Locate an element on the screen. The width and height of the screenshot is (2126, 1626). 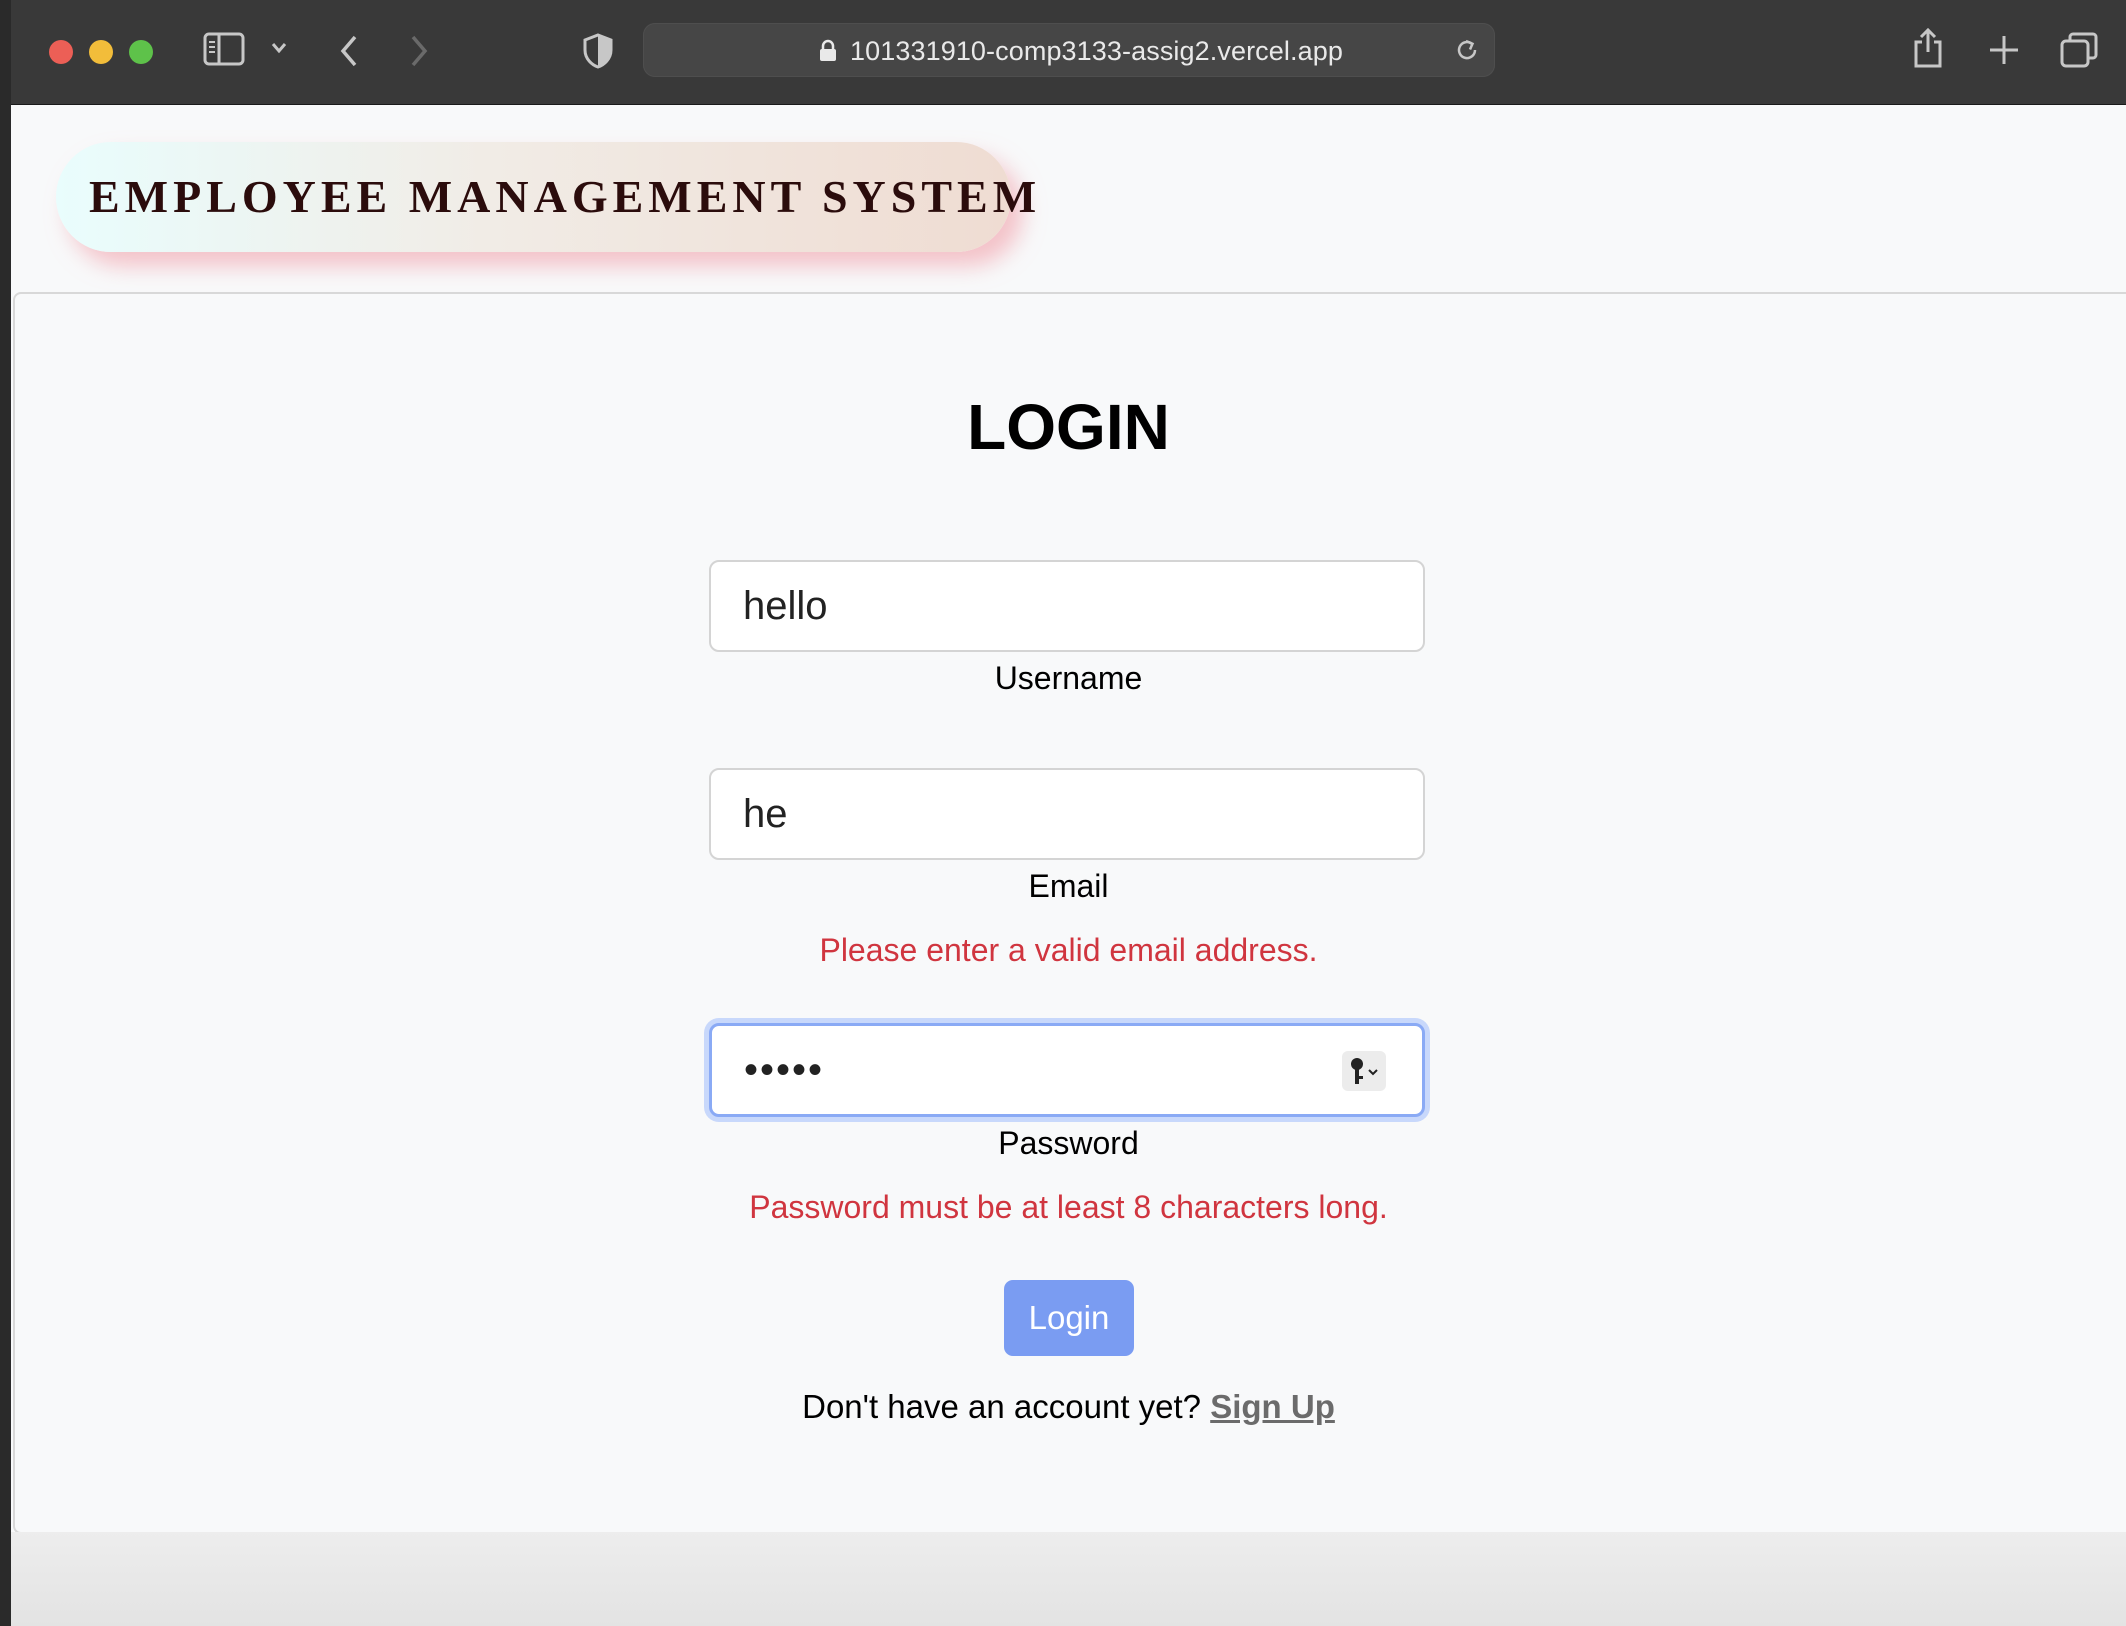
email-label: Email is located at coordinates (1068, 886).